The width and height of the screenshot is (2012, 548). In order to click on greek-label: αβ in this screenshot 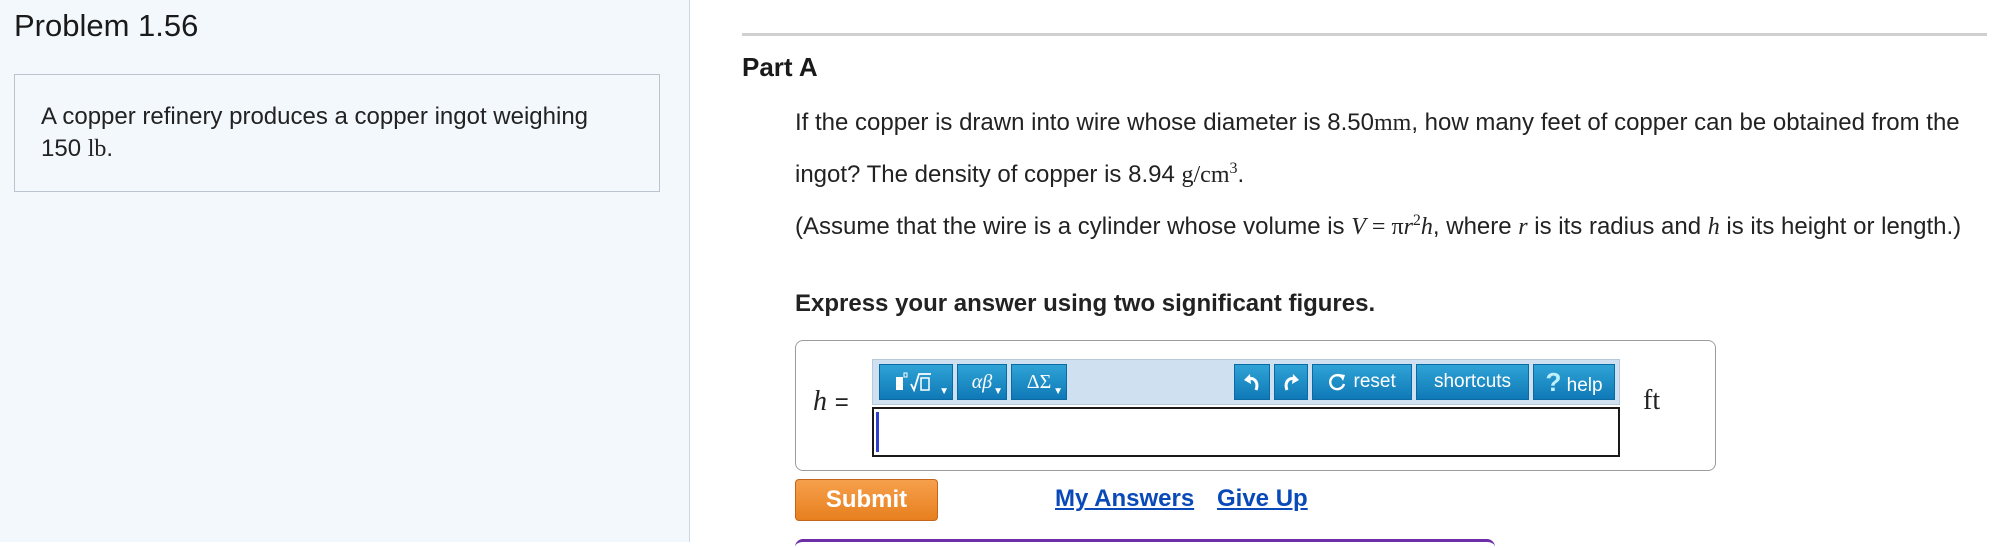, I will do `click(982, 382)`.